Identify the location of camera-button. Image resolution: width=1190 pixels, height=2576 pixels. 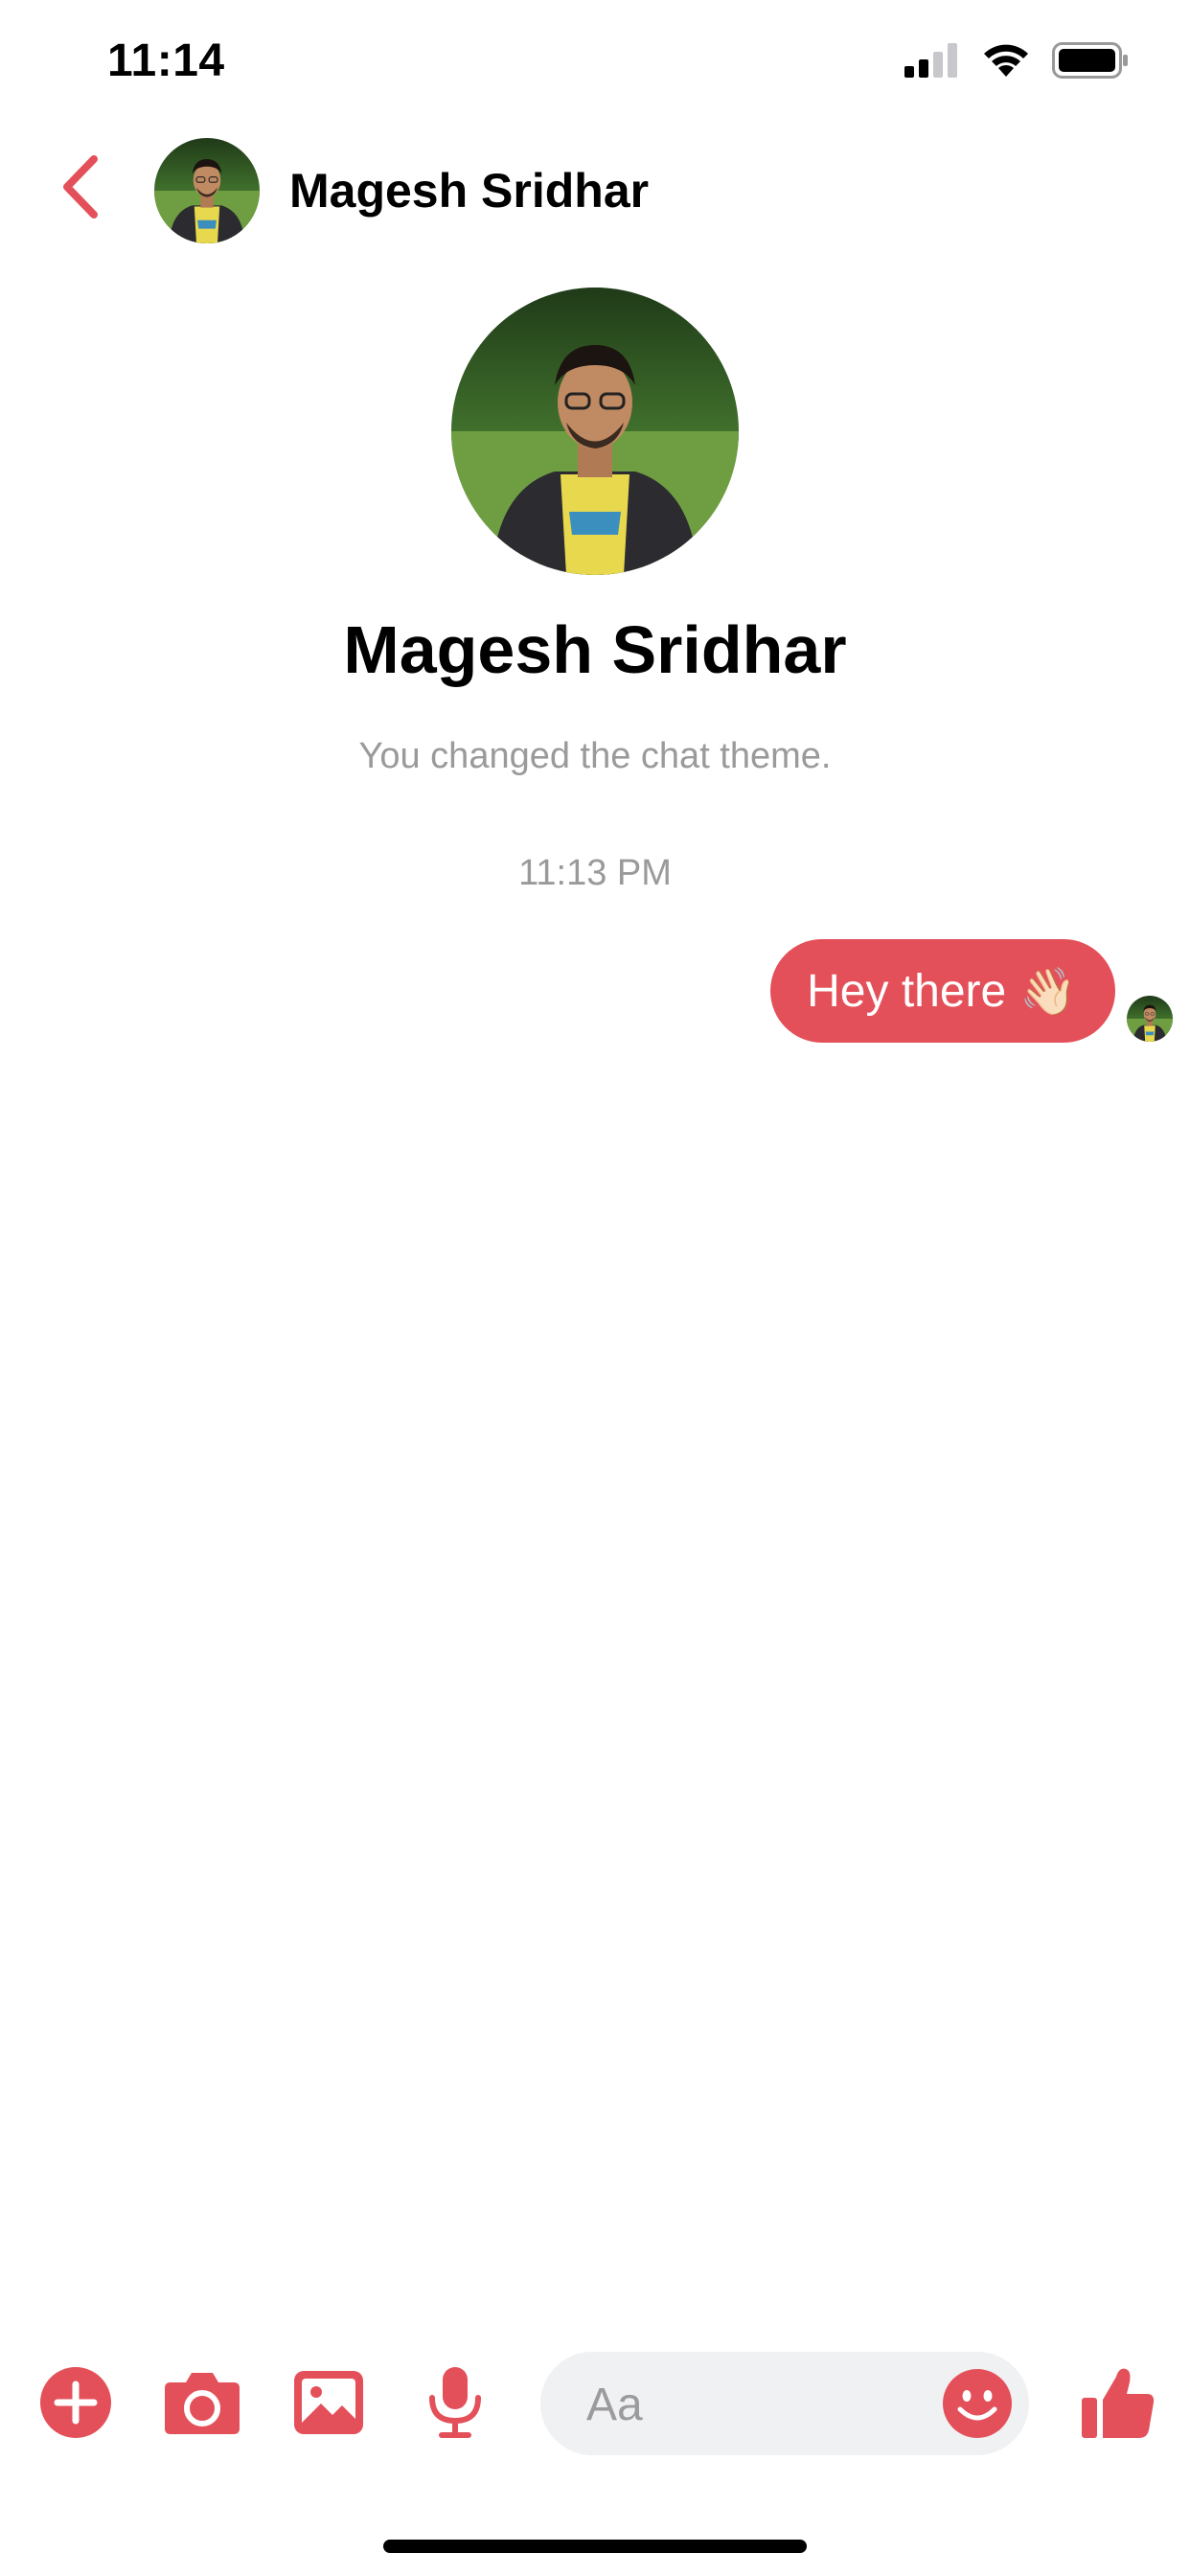
(202, 2402).